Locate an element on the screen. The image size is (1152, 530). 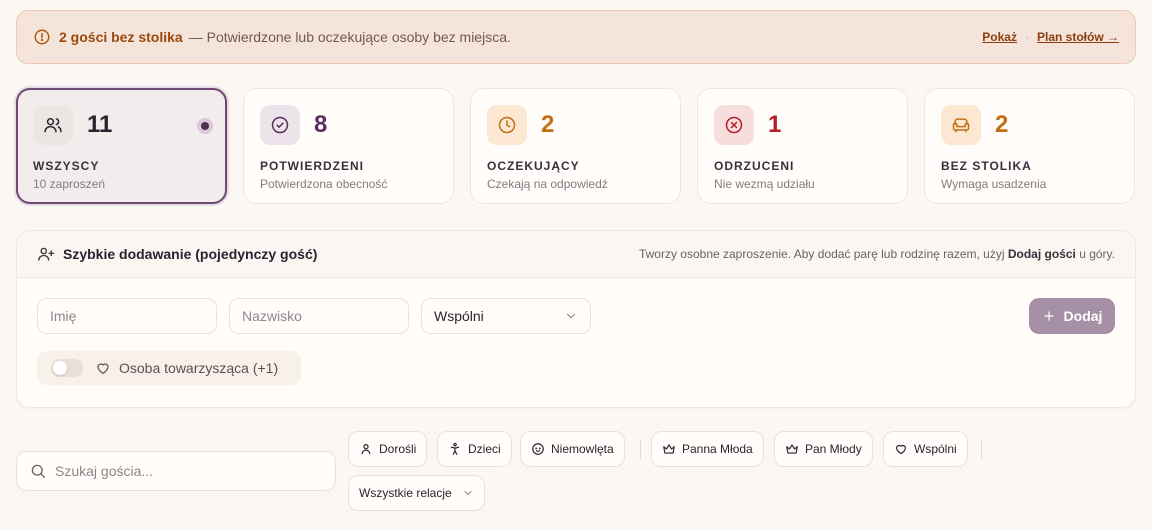
filter-children: Dzieci is located at coordinates (474, 449).